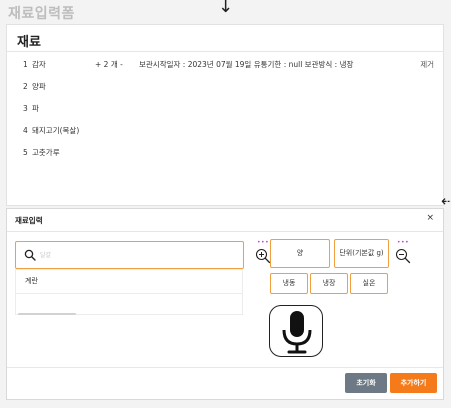 The image size is (451, 408). What do you see at coordinates (25, 64) in the screenshot?
I see `ingredient-number: 1` at bounding box center [25, 64].